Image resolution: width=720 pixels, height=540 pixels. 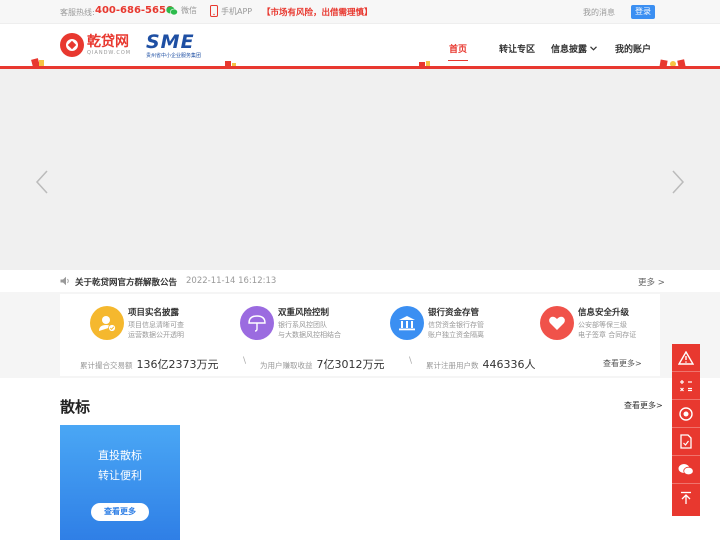 What do you see at coordinates (602, 325) in the screenshot?
I see `feature-desc: 公安部等保三级` at bounding box center [602, 325].